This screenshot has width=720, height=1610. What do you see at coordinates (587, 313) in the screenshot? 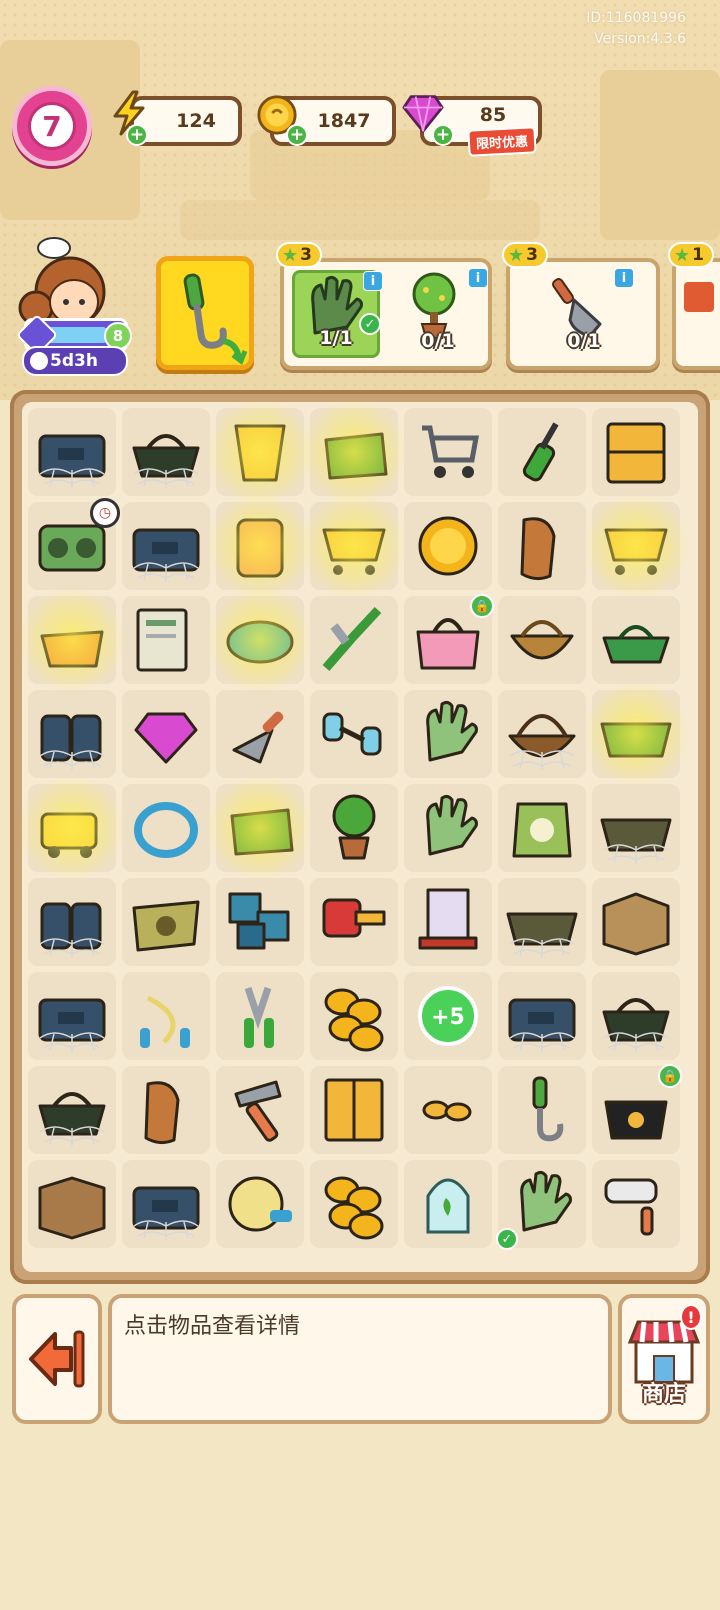
I see `order-slot-shovel: 0/1 i` at bounding box center [587, 313].